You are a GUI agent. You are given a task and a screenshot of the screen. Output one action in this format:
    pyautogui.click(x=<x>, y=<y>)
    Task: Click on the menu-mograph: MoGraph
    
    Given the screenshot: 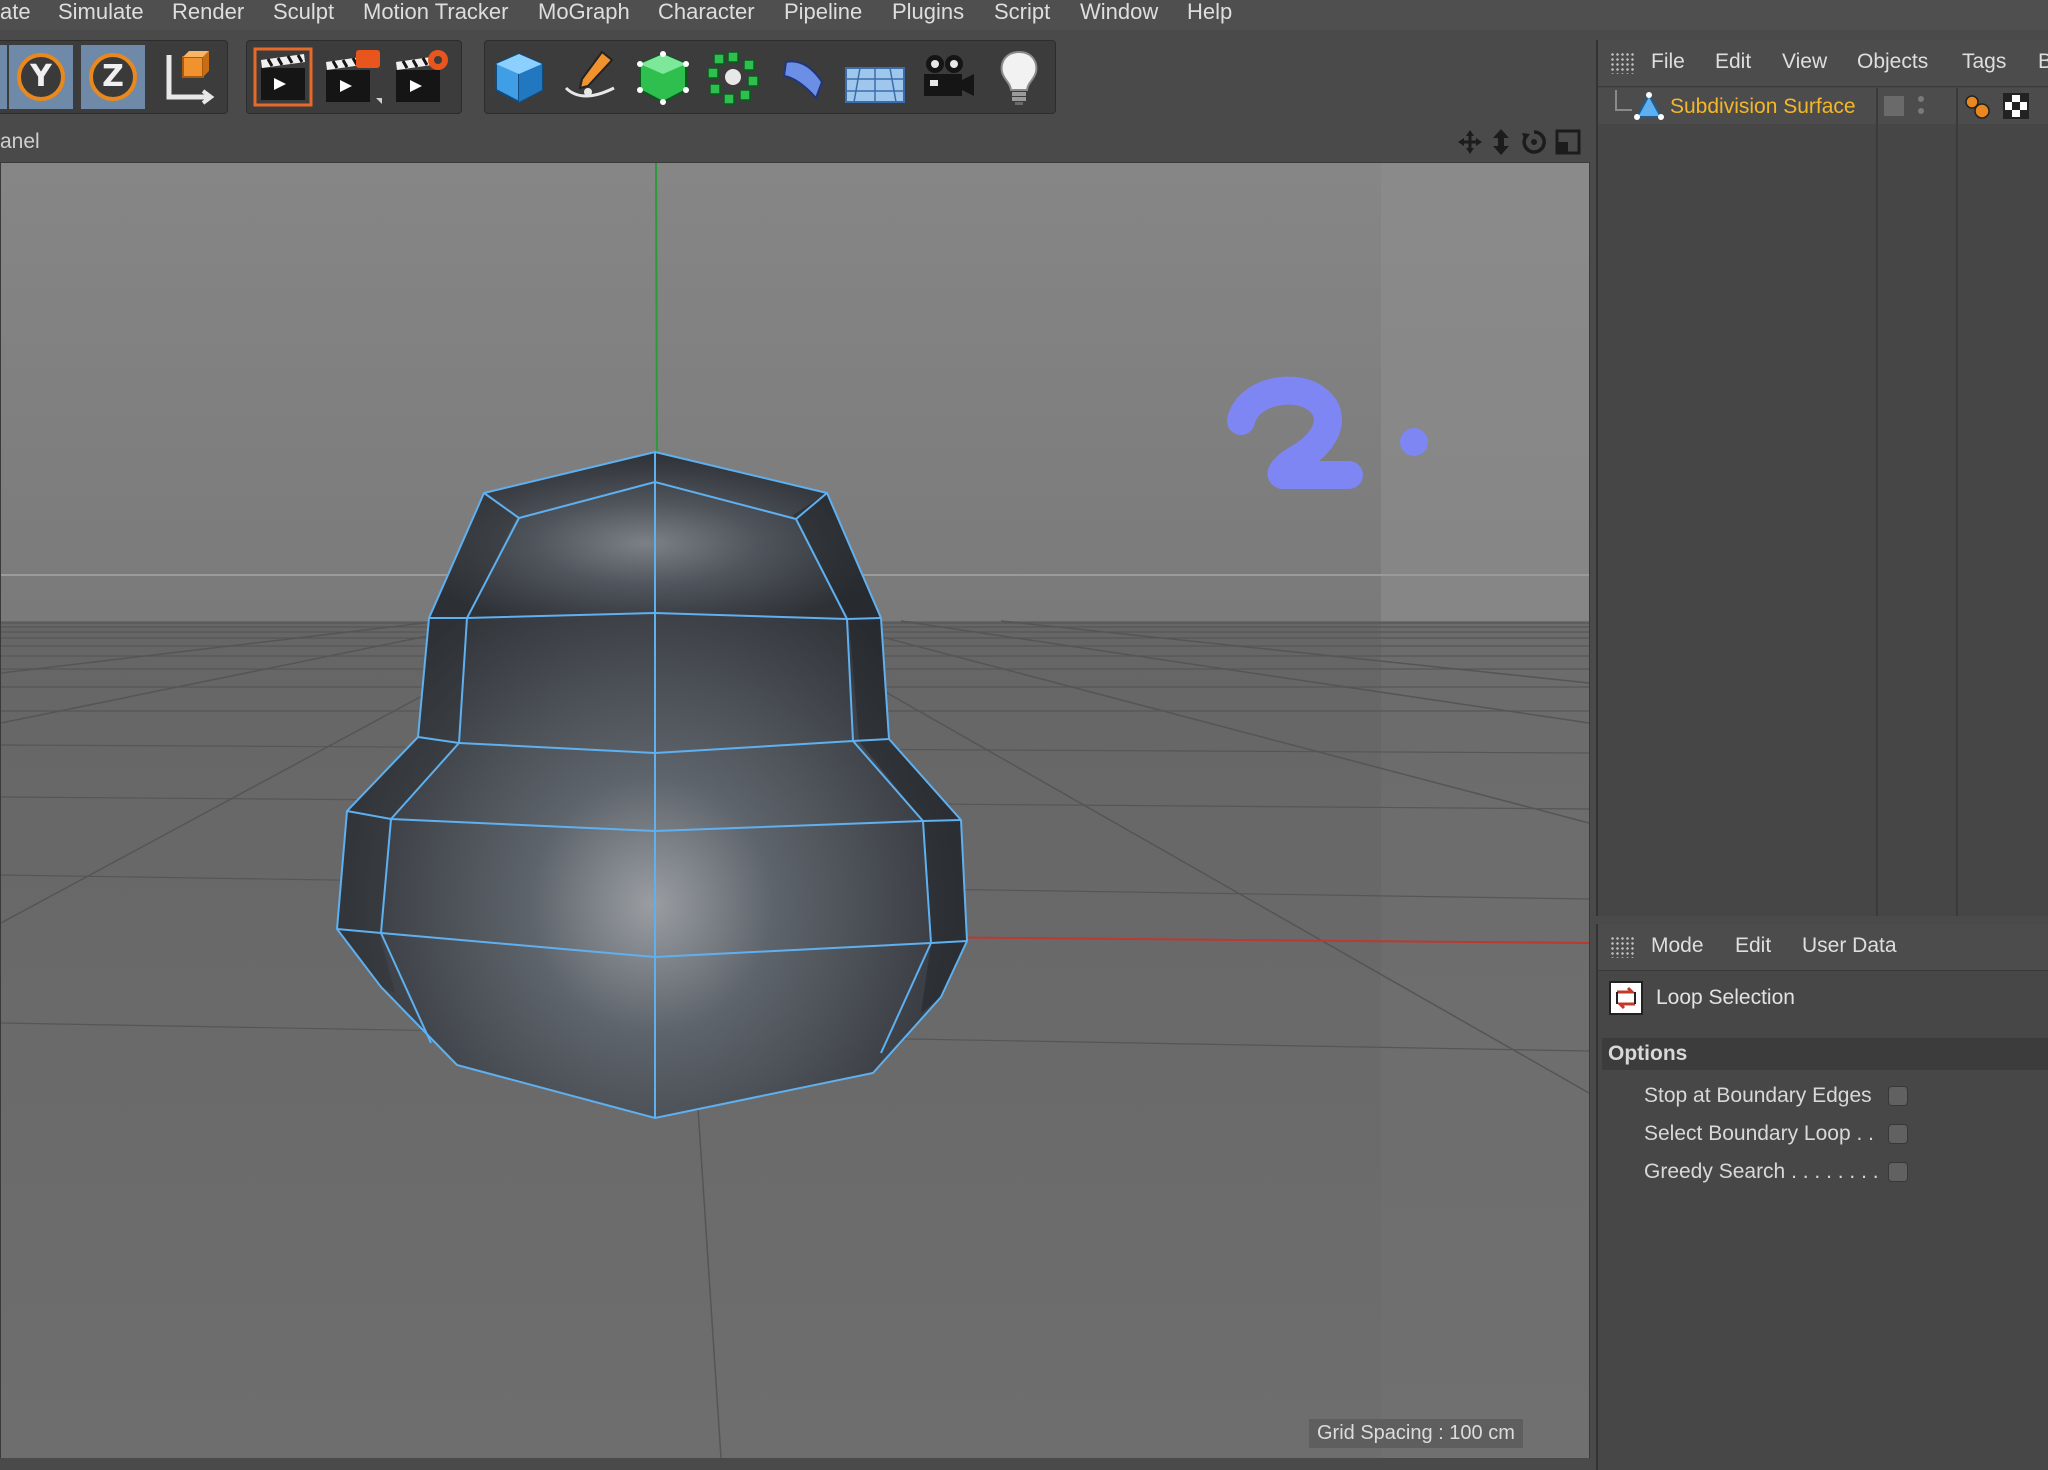 What is the action you would take?
    pyautogui.click(x=584, y=13)
    